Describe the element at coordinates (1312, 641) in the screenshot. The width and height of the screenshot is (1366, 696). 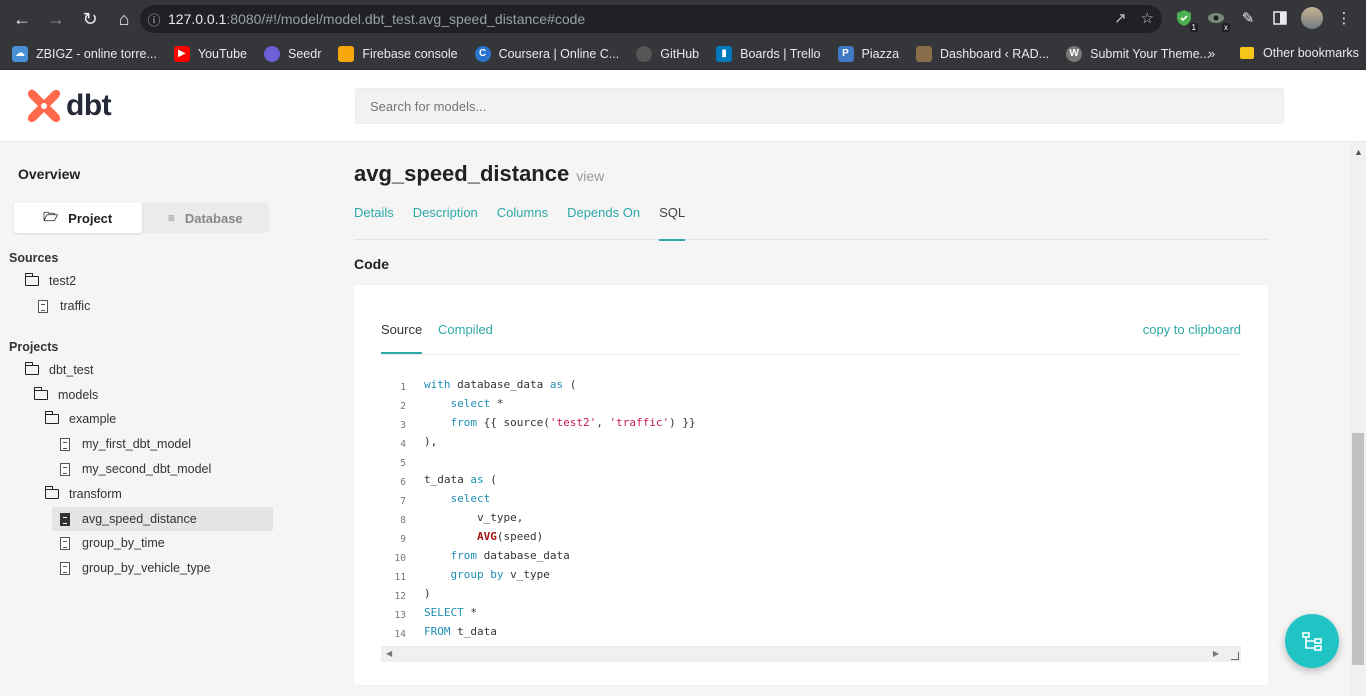
I see `lineage-graph-button` at that location.